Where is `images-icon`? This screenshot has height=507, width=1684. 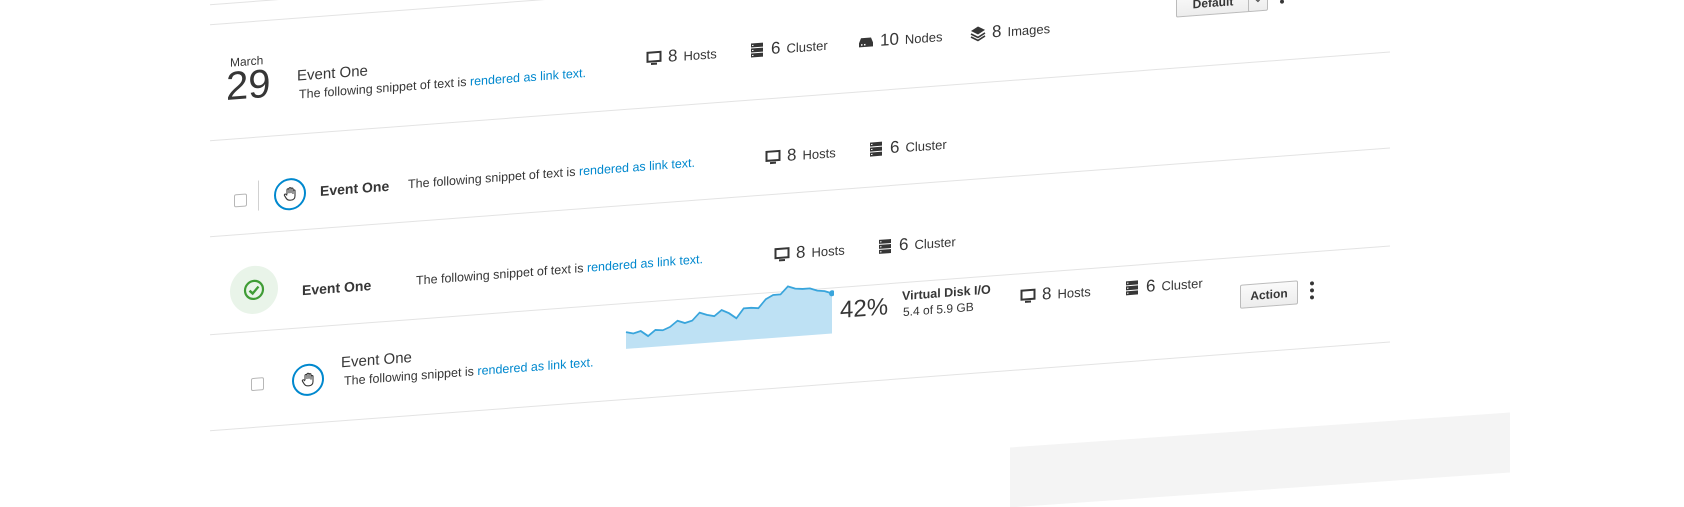
images-icon is located at coordinates (978, 34).